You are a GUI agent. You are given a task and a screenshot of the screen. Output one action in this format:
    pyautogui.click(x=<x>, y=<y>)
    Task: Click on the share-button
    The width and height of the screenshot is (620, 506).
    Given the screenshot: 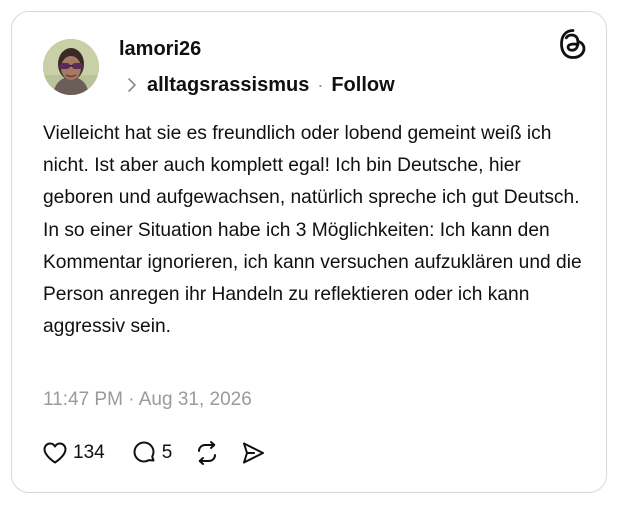 What is the action you would take?
    pyautogui.click(x=253, y=453)
    